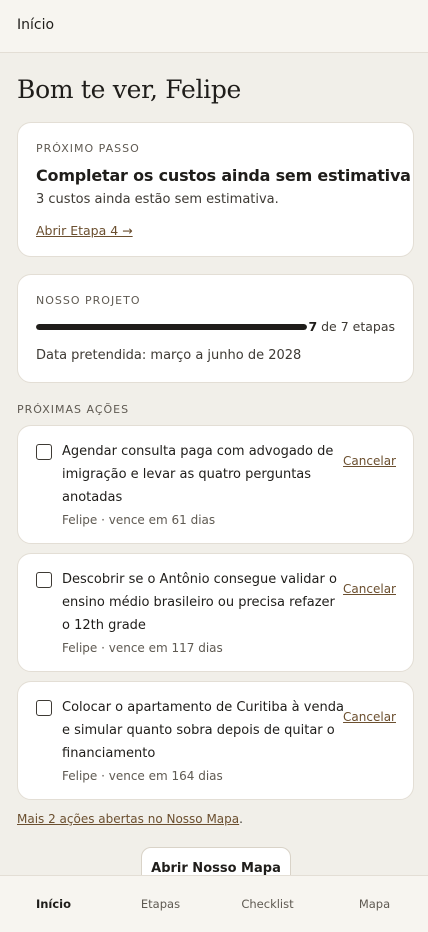 This screenshot has height=932, width=428. I want to click on more-actions-link: Mais 2 ações abertas no Nosso Mapa, so click(128, 819).